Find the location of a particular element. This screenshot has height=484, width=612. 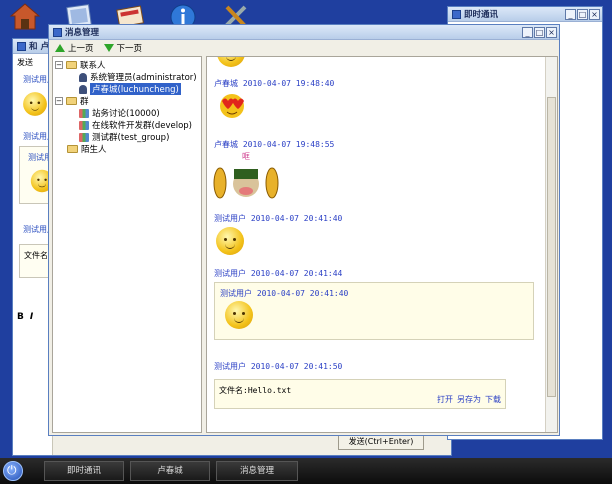

tree-node-groups: − 群 is located at coordinates (72, 101).